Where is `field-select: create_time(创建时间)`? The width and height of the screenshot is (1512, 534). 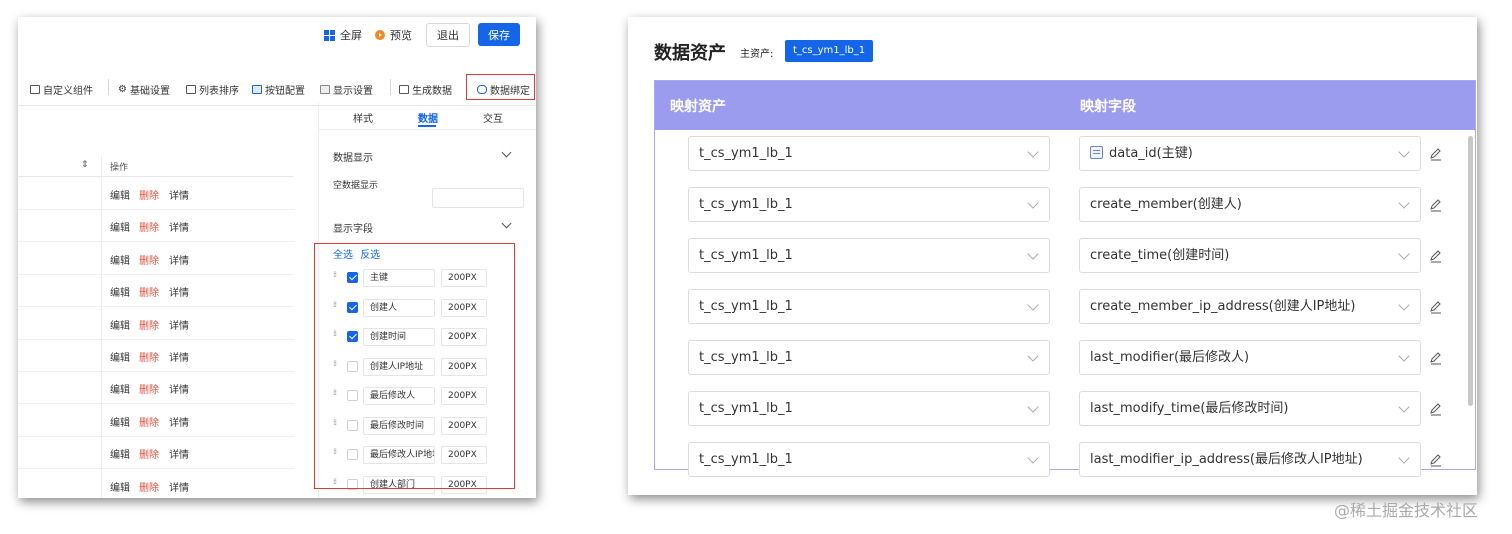 field-select: create_time(创建时间) is located at coordinates (1250, 255).